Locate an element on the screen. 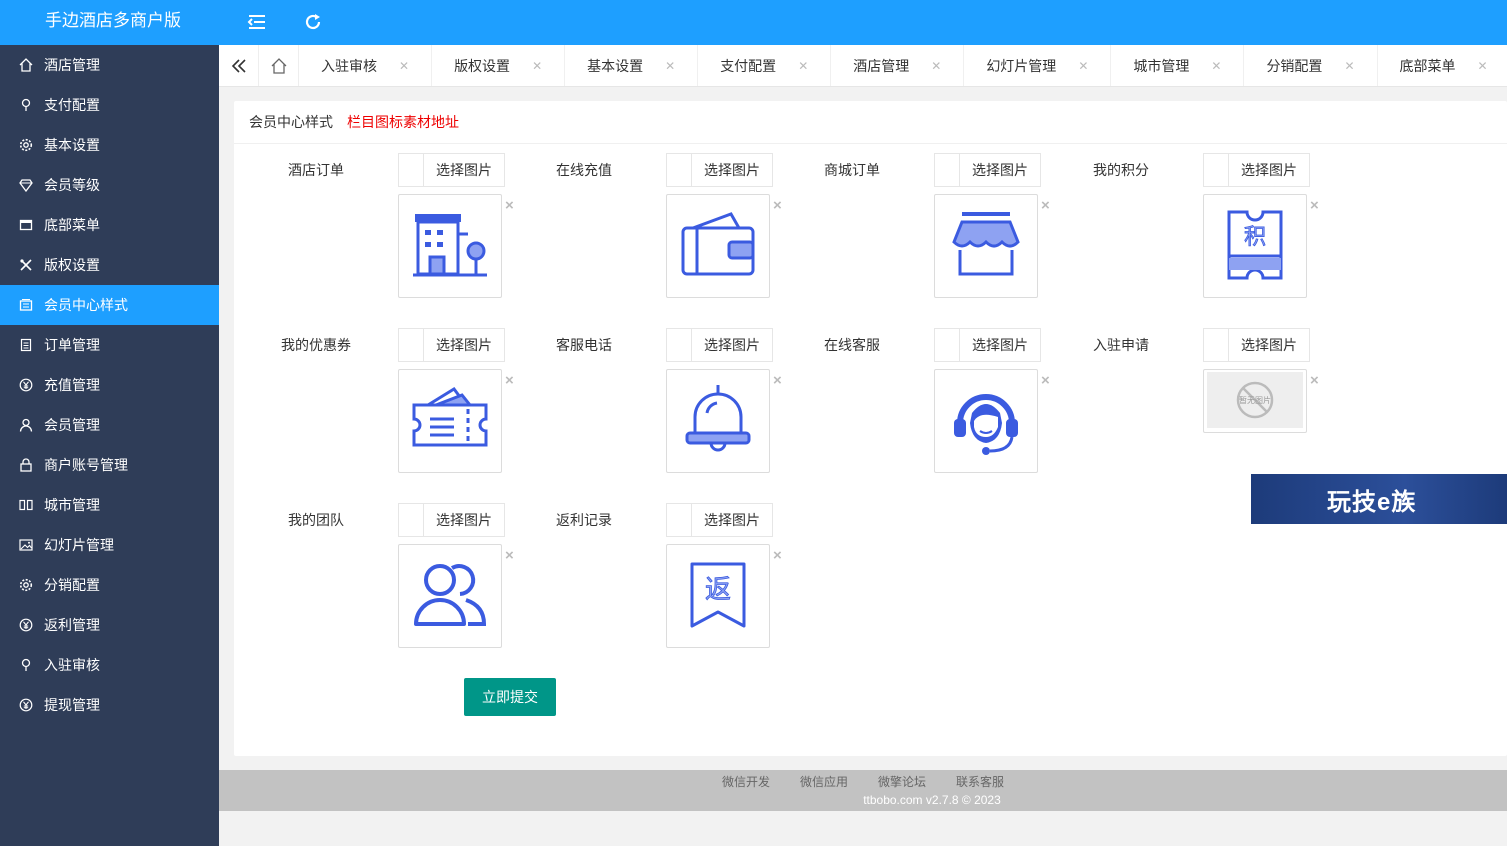 The width and height of the screenshot is (1507, 846). tab: 酒店管理 ✕ is located at coordinates (898, 65).